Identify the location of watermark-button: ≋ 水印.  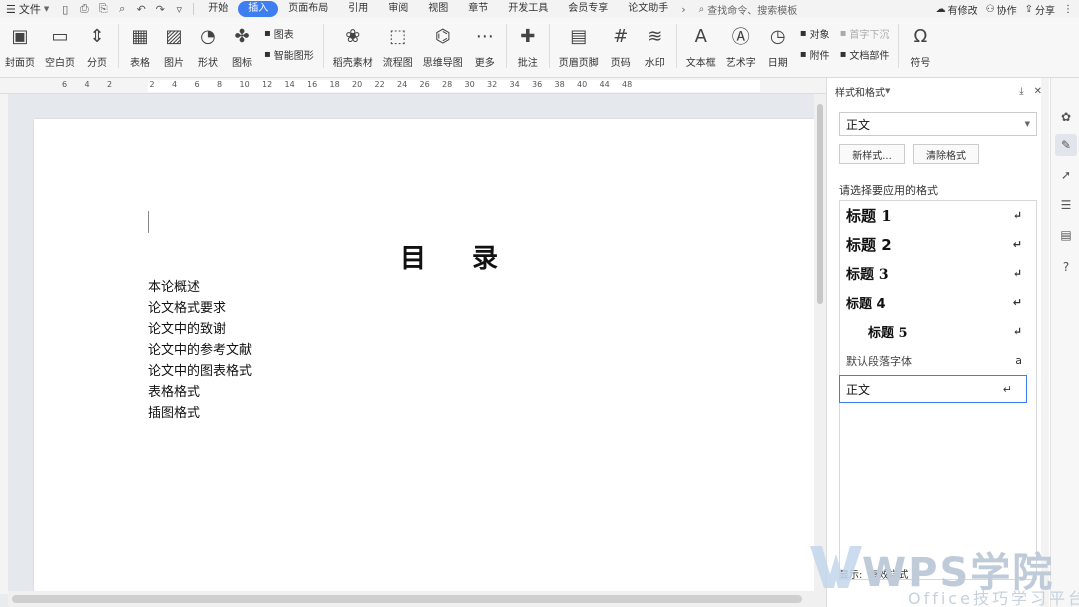
(655, 47).